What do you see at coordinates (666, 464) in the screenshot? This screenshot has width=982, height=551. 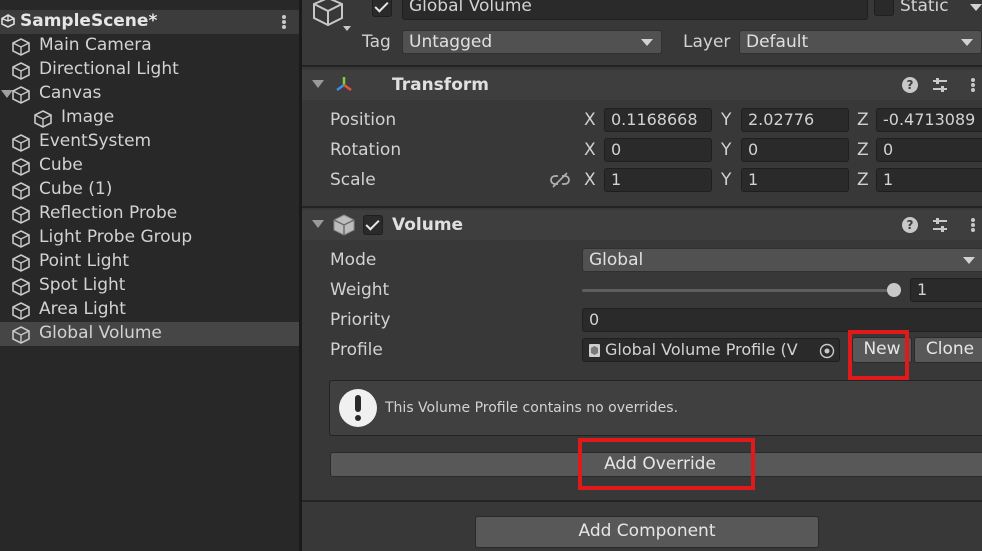 I see `add-override-highlight` at bounding box center [666, 464].